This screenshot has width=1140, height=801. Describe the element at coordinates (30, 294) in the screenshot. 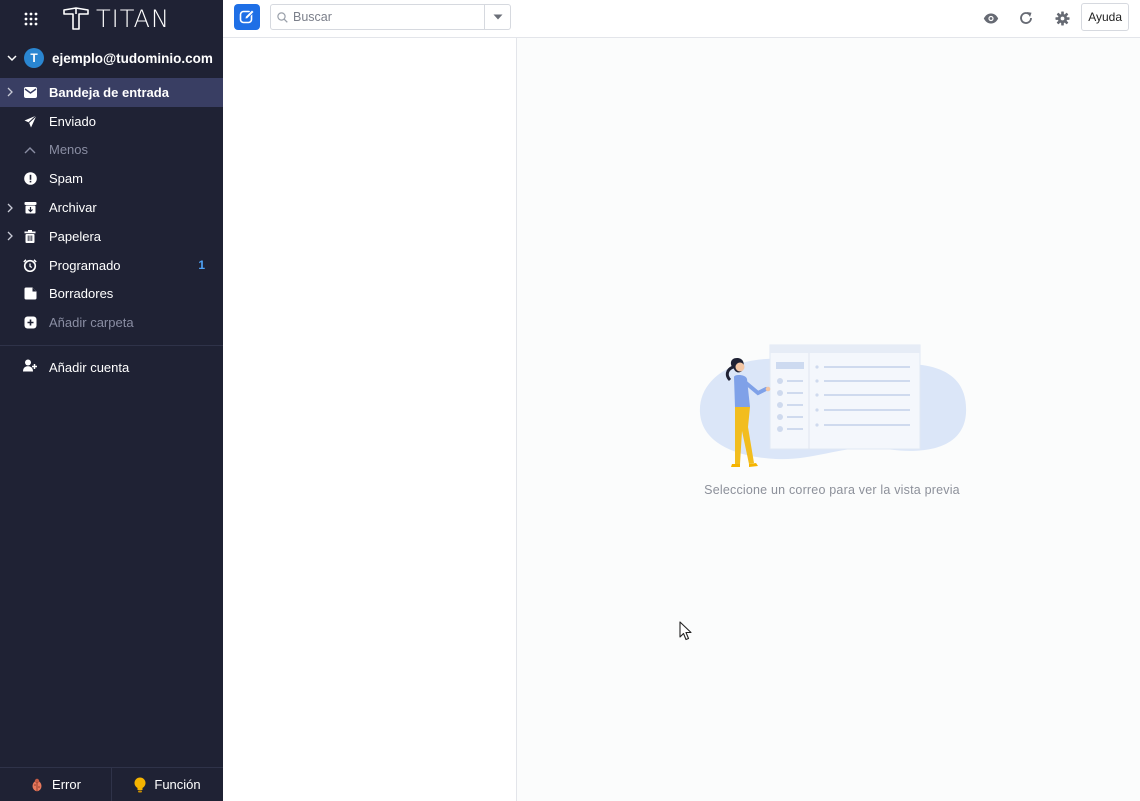

I see `drafts-icon` at that location.